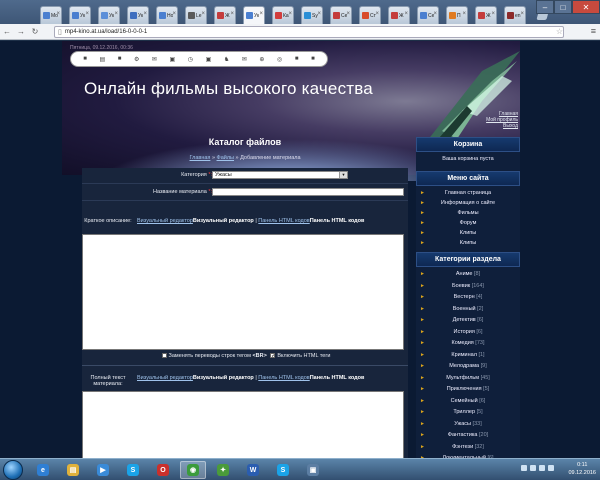 This screenshot has height=480, width=600. Describe the element at coordinates (308, 192) in the screenshot. I see `title-input` at that location.